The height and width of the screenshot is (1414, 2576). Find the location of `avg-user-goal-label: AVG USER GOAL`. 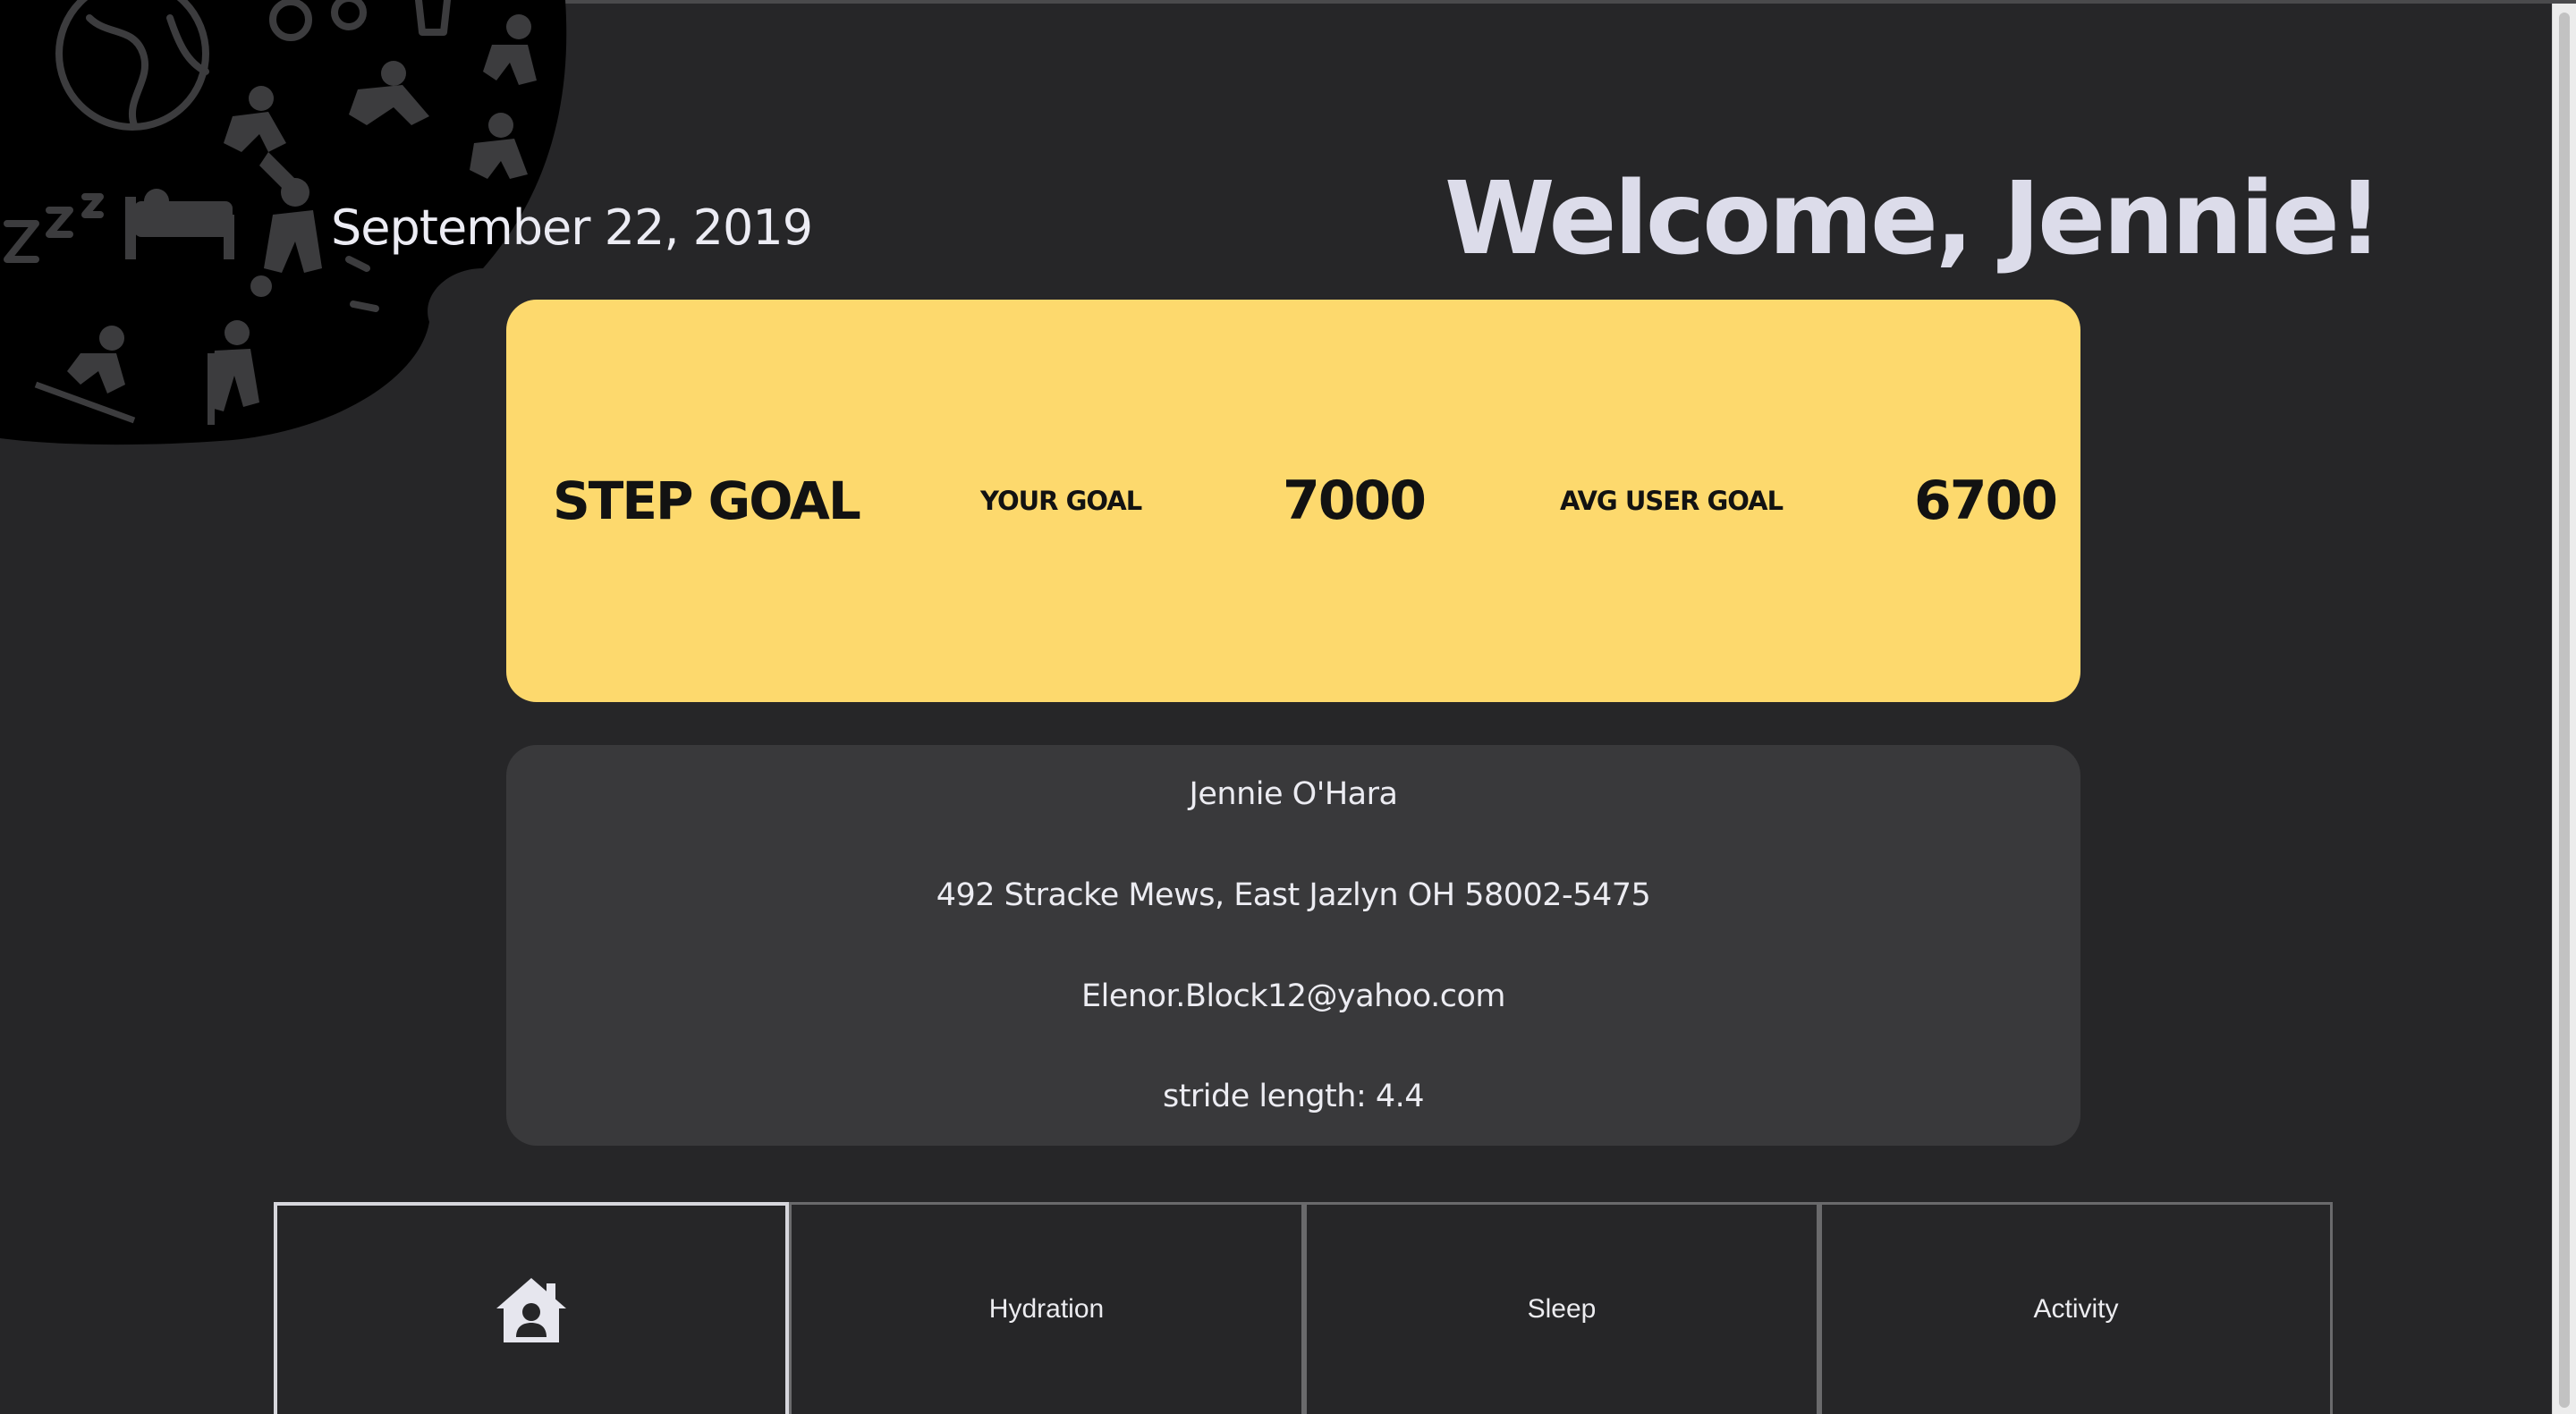

avg-user-goal-label: AVG USER GOAL is located at coordinates (1672, 501).